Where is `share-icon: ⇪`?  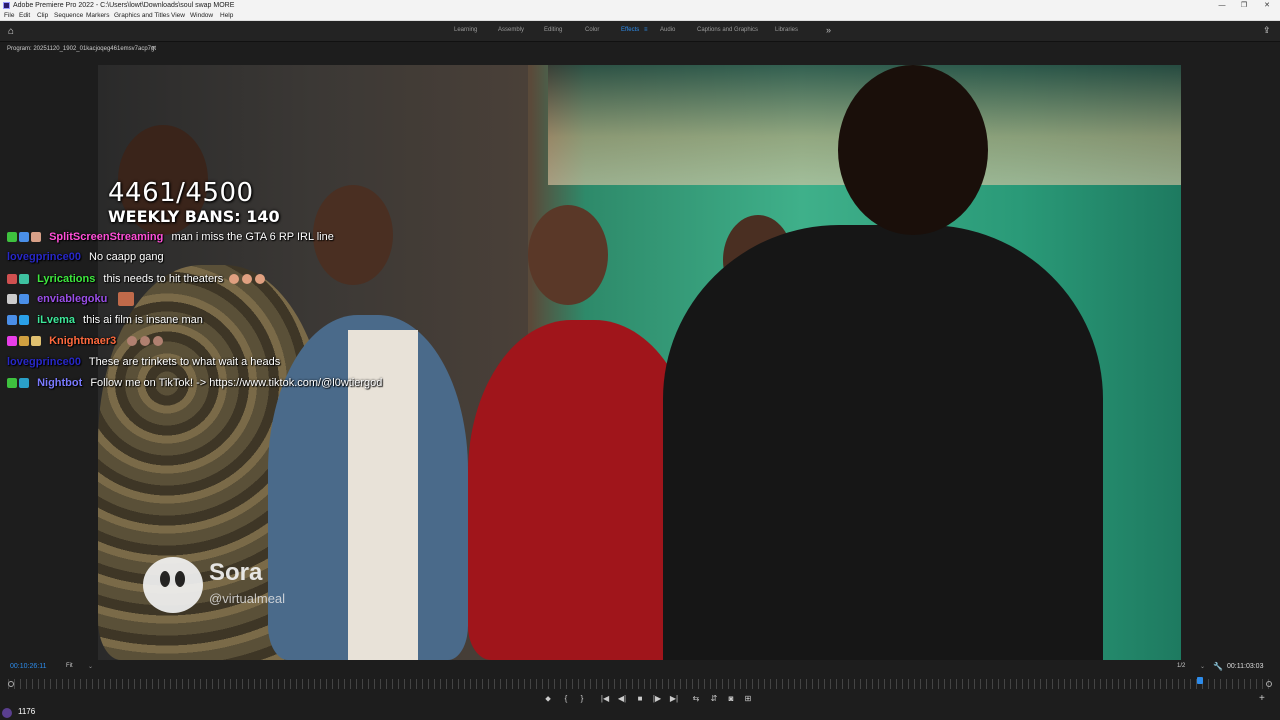
share-icon: ⇪ is located at coordinates (1267, 30).